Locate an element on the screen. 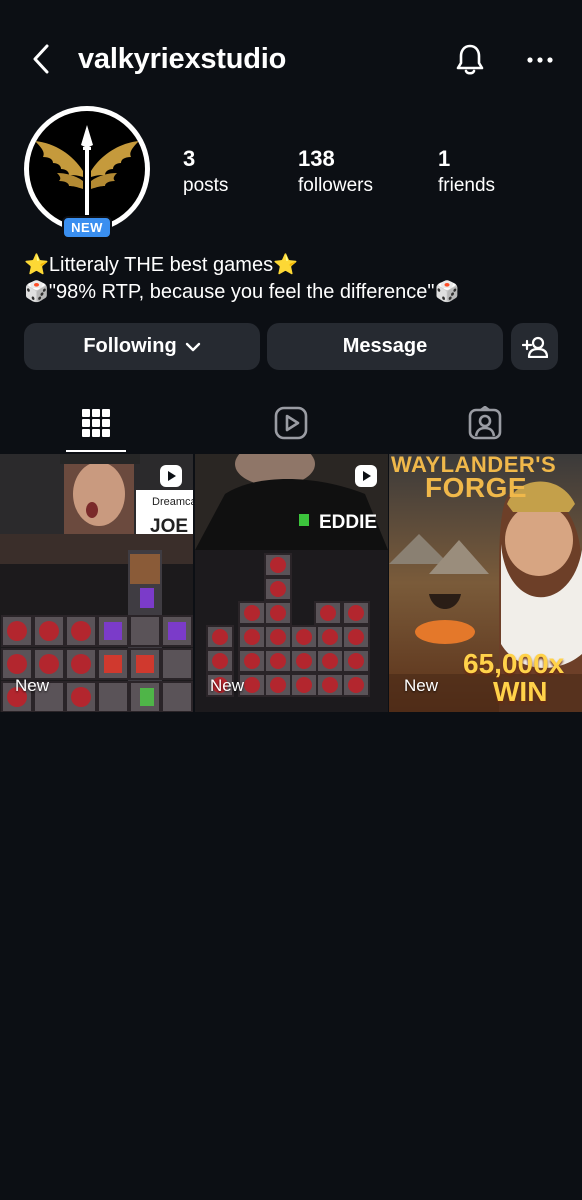  streamer-name-label: EDDIE is located at coordinates (348, 522).